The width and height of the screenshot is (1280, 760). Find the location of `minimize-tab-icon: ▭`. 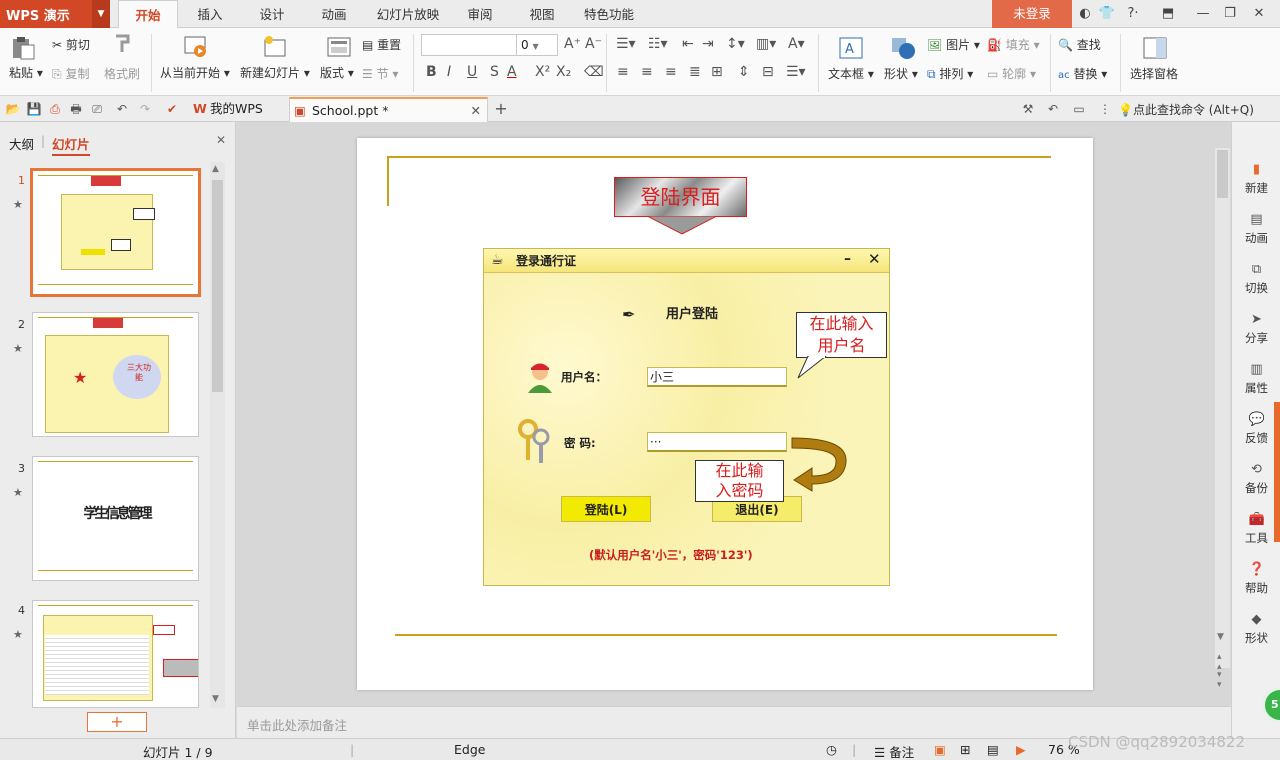

minimize-tab-icon: ▭ is located at coordinates (1079, 109).